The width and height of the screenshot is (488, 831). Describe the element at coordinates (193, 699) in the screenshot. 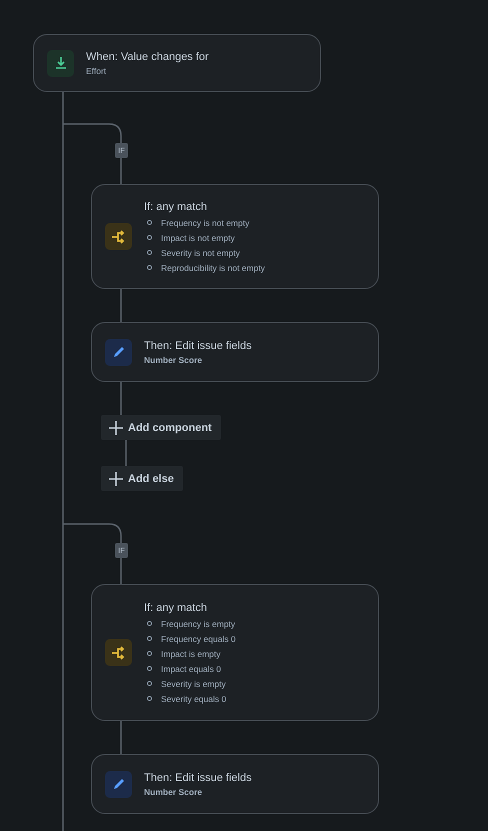

I see `condition-text: Severity equals 0` at that location.